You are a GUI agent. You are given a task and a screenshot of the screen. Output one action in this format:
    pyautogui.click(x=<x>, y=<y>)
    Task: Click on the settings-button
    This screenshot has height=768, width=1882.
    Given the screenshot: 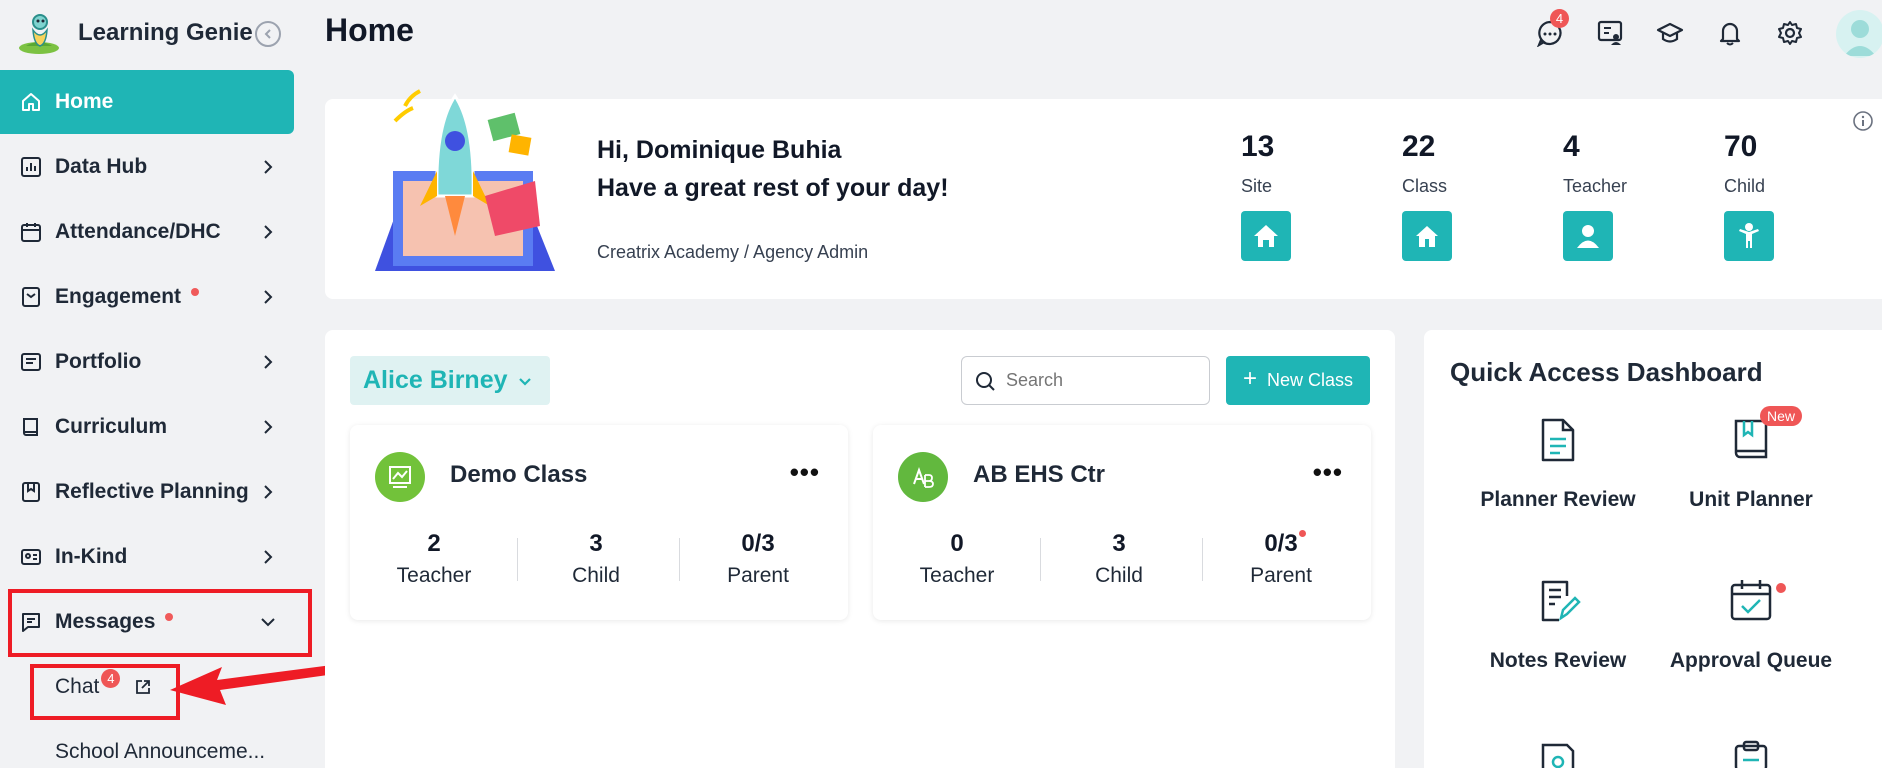 What is the action you would take?
    pyautogui.click(x=1790, y=33)
    